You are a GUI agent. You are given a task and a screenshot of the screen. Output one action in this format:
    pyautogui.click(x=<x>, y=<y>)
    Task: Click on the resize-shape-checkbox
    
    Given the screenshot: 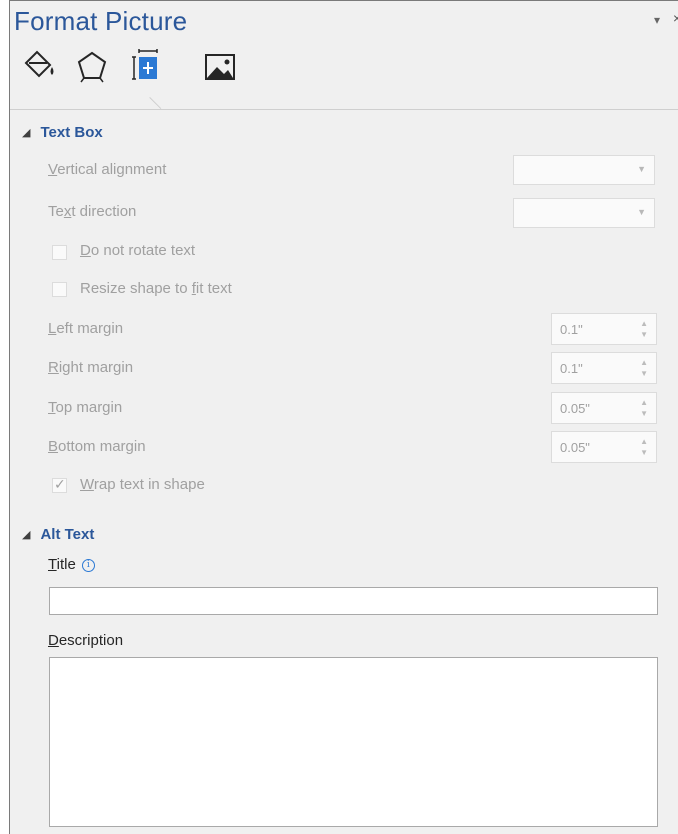 What is the action you would take?
    pyautogui.click(x=59, y=289)
    